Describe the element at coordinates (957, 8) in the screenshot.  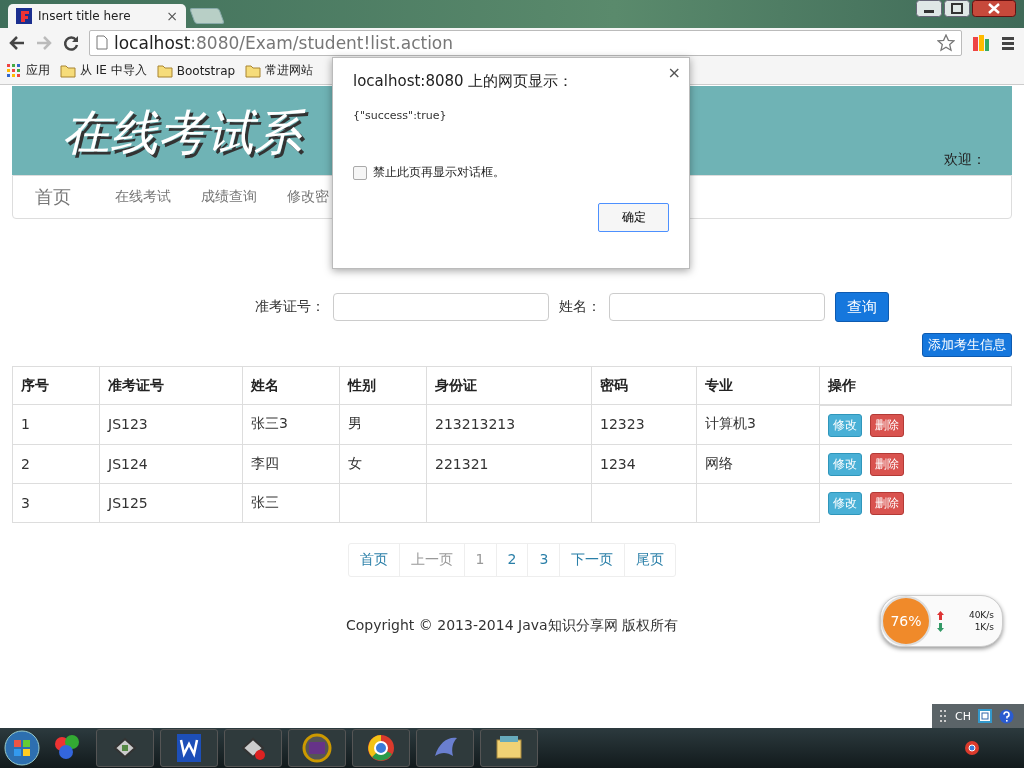
I see `maximize-icon` at that location.